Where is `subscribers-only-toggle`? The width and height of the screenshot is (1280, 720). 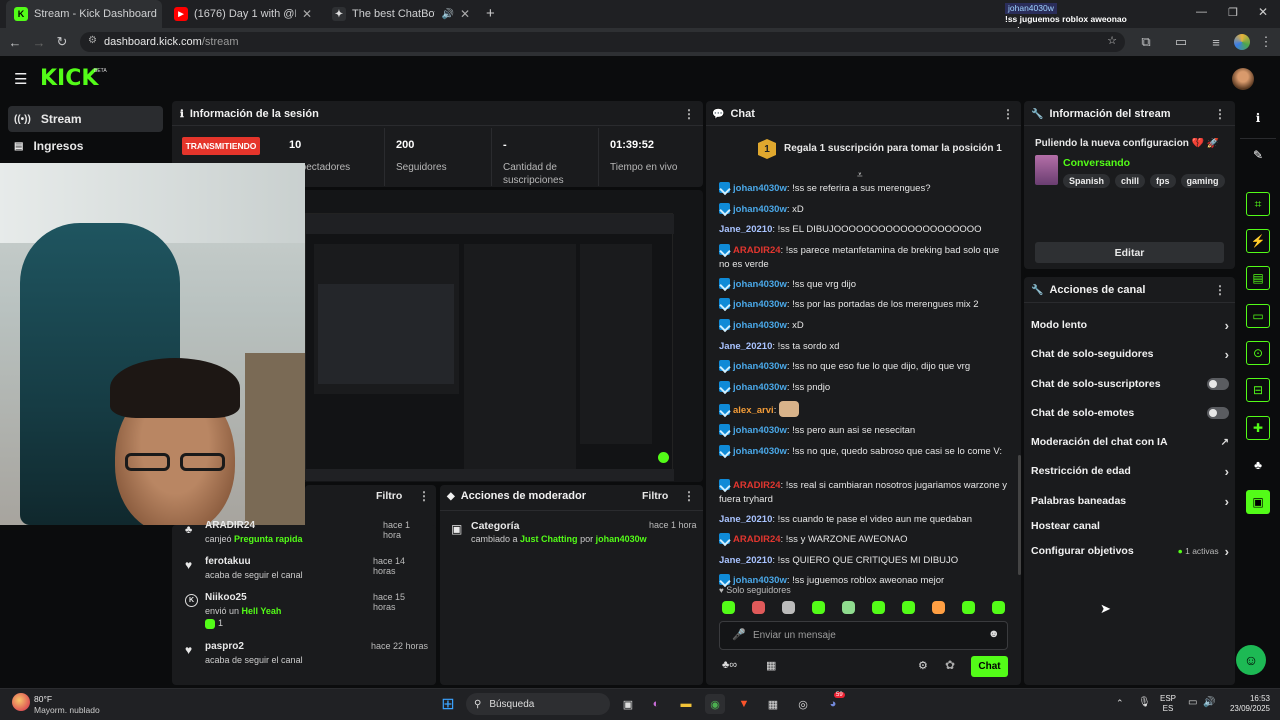 subscribers-only-toggle is located at coordinates (1218, 384).